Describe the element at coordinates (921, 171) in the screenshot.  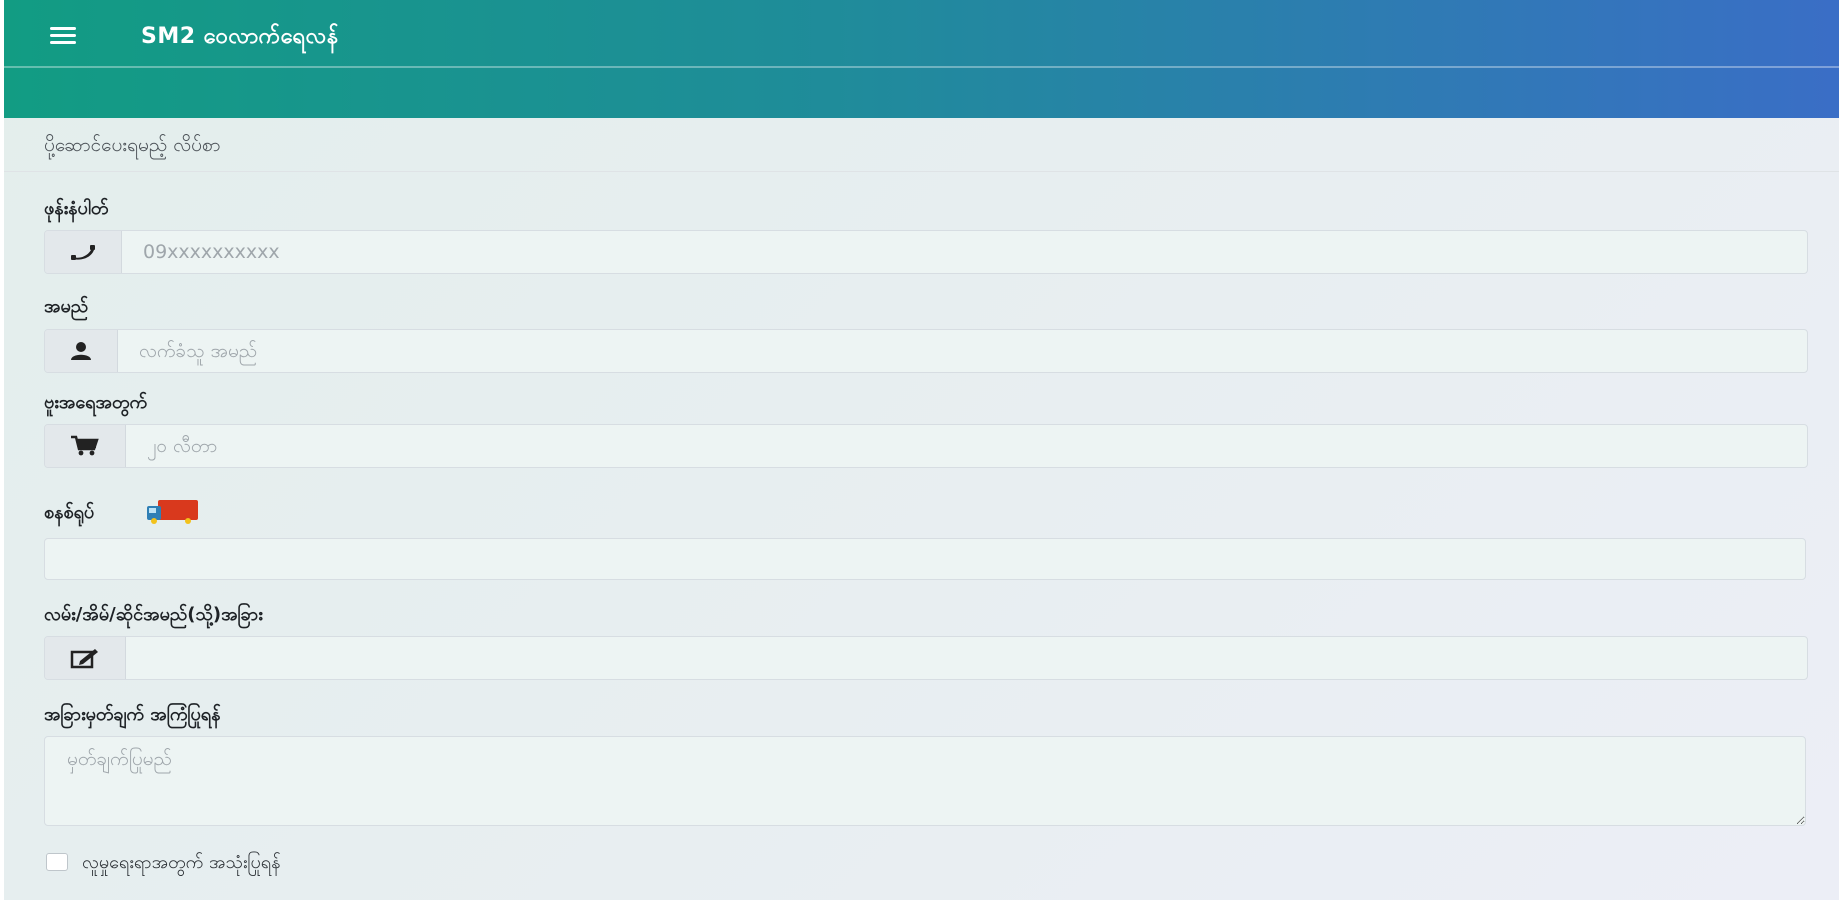
I see `card-header-divider` at that location.